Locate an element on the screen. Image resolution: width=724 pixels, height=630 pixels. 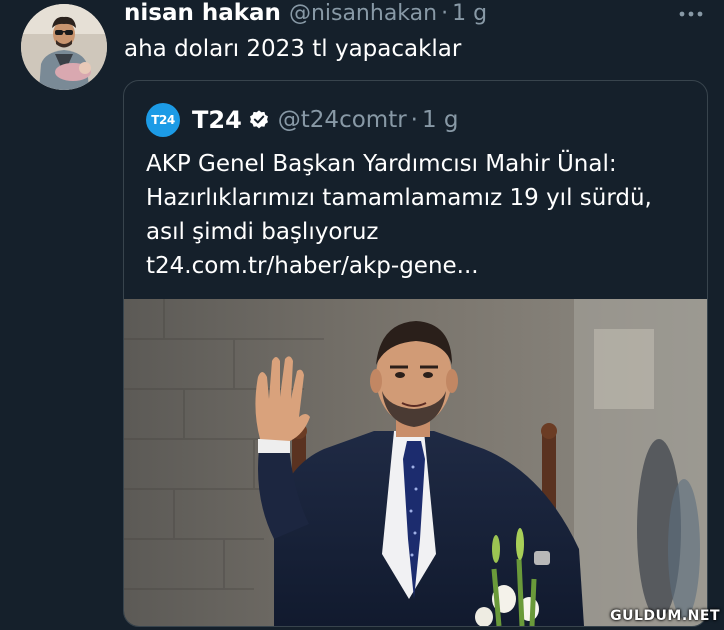
avatar is located at coordinates (64, 47).